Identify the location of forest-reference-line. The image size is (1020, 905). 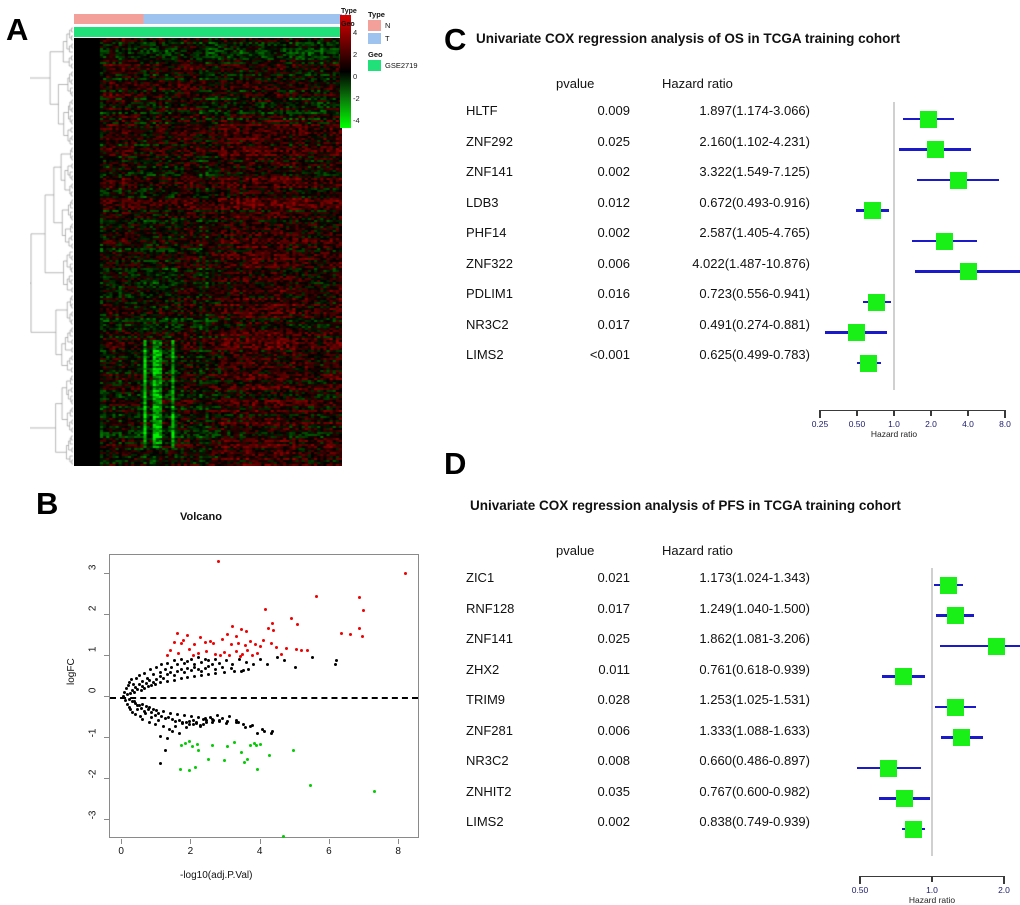
(894, 246).